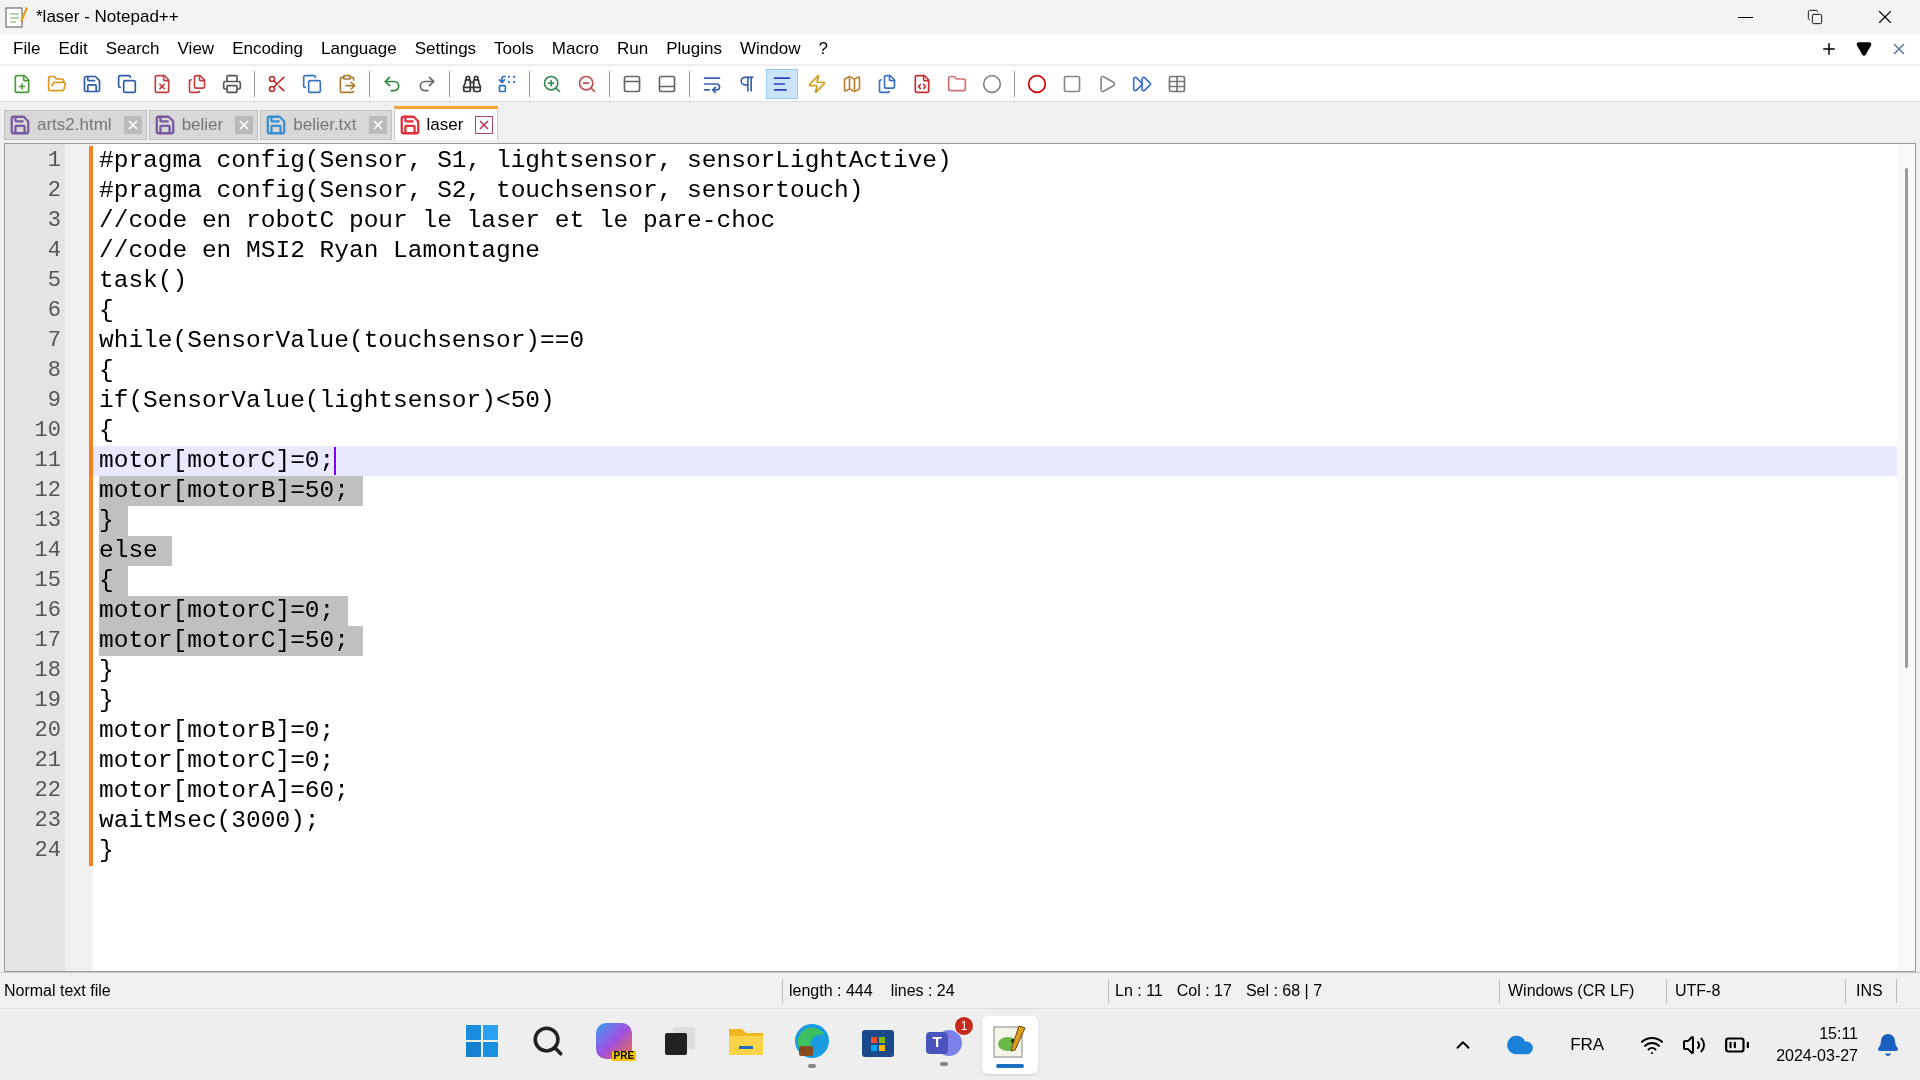  What do you see at coordinates (107, 17) in the screenshot?
I see `window-title: *laser - Notepad++` at bounding box center [107, 17].